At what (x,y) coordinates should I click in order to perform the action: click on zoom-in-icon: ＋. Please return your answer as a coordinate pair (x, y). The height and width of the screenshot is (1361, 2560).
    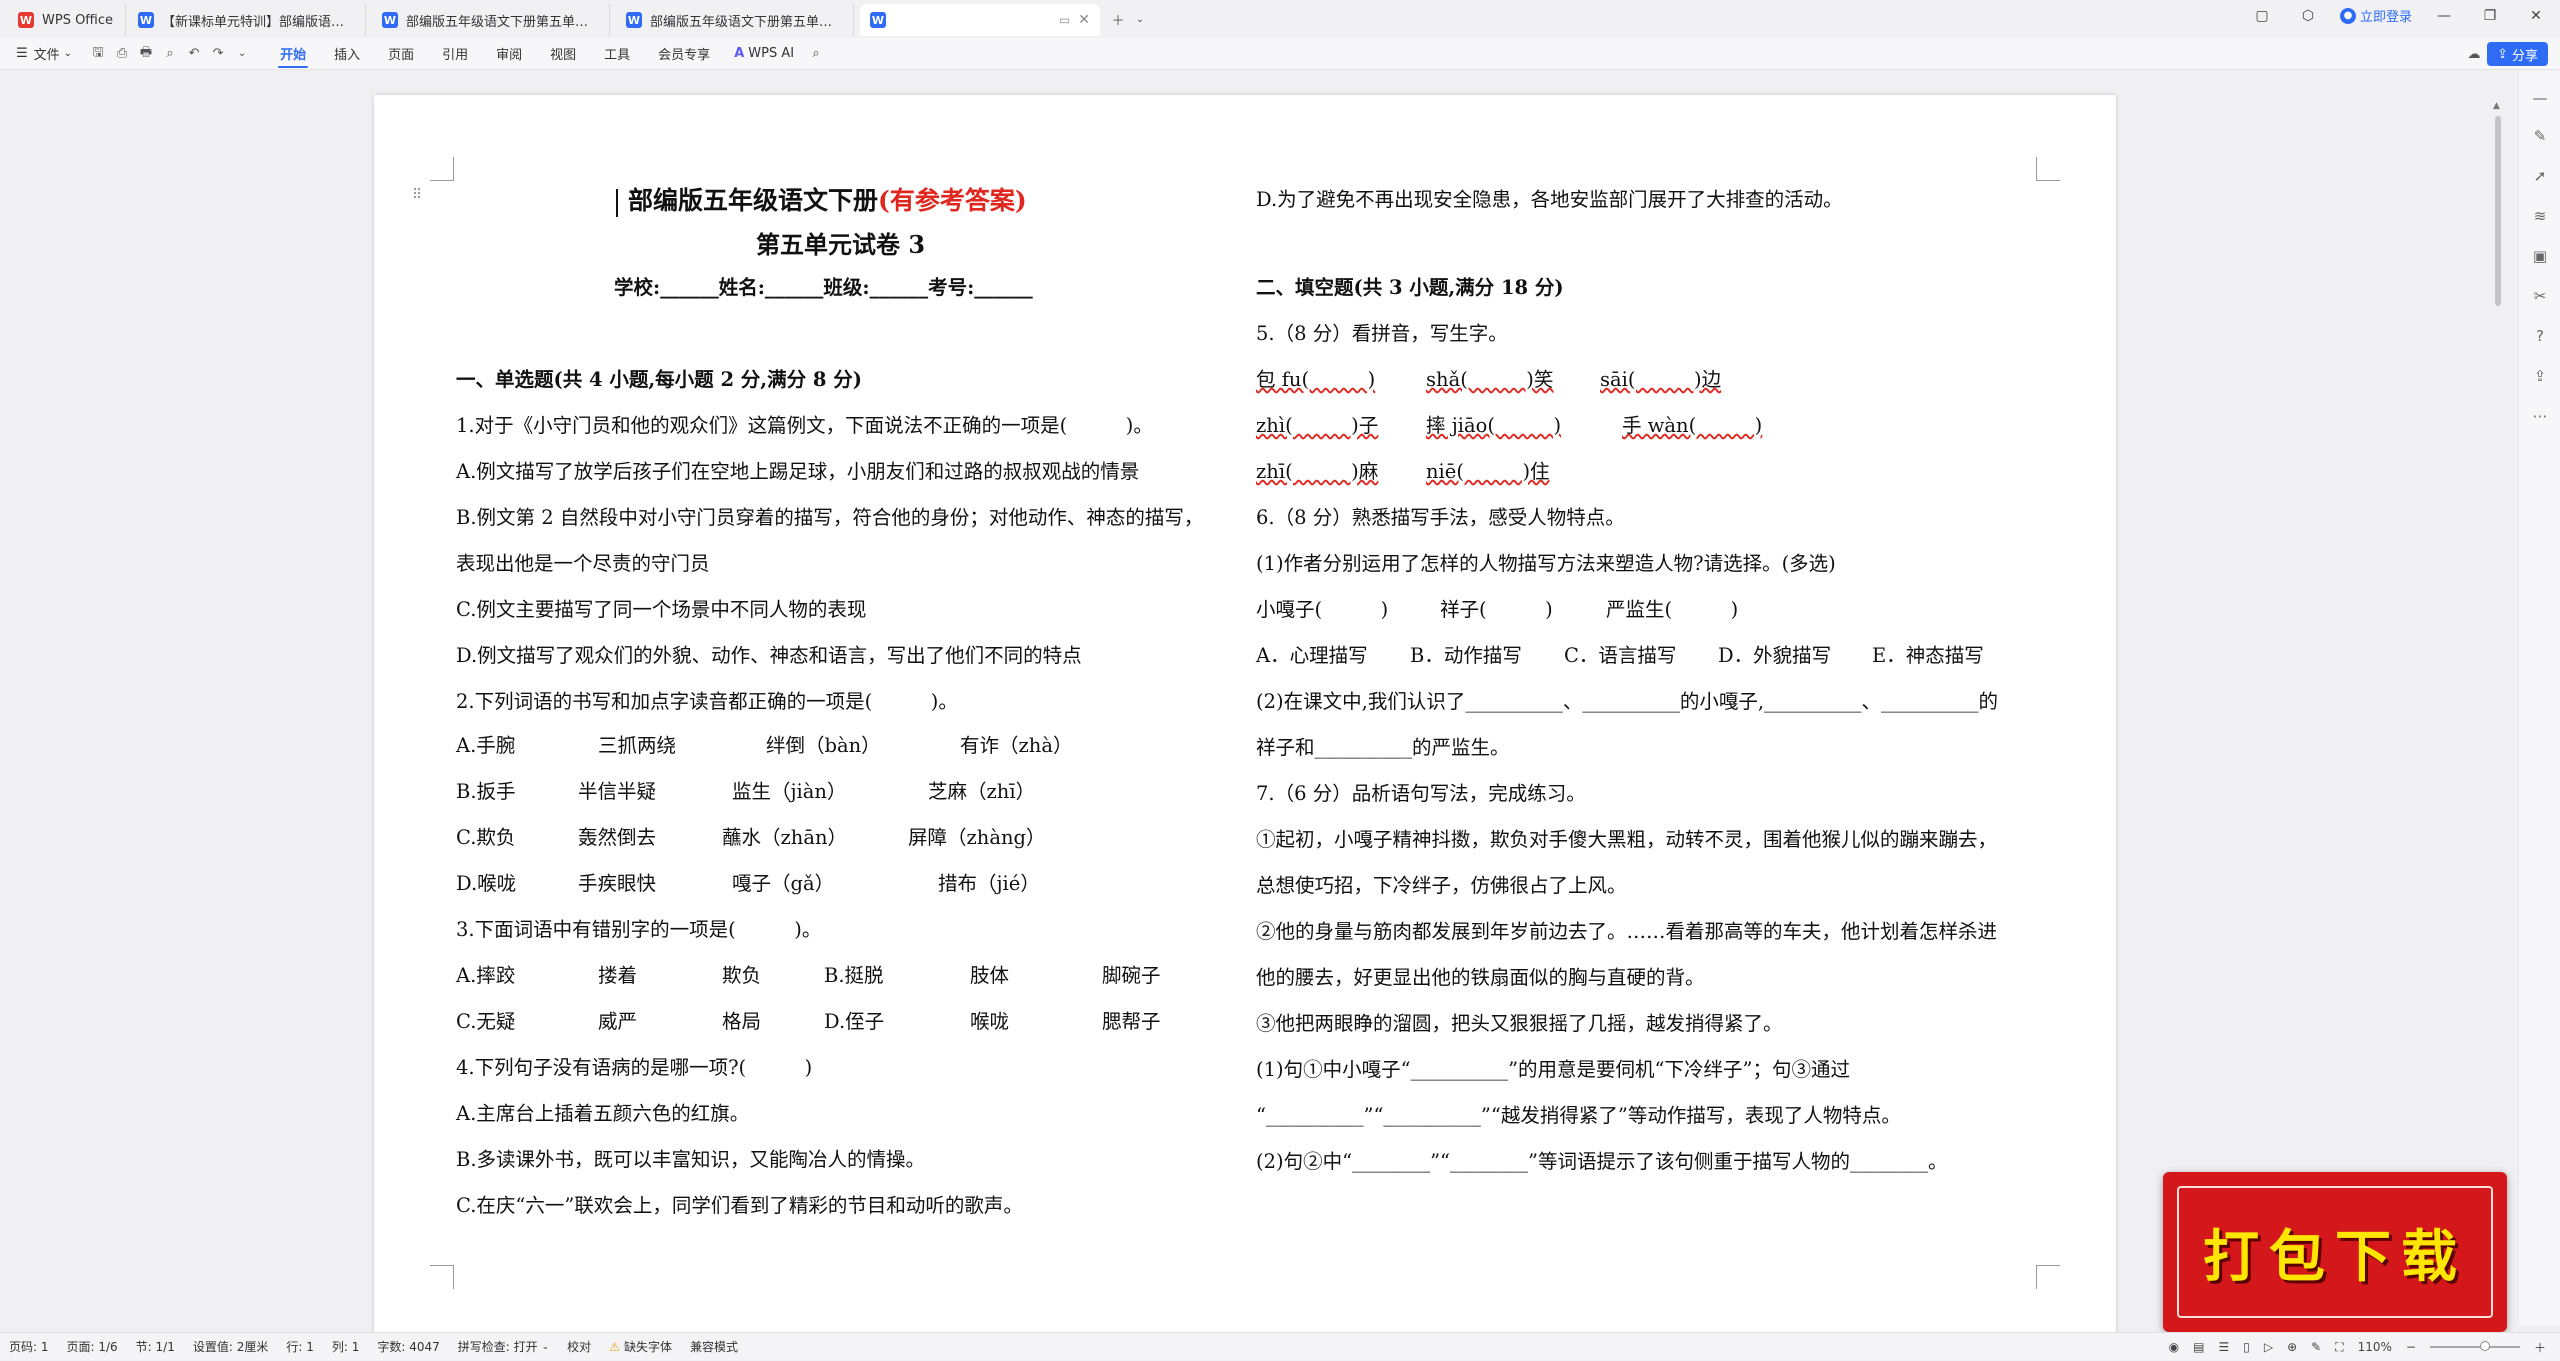
    Looking at the image, I should click on (2540, 1347).